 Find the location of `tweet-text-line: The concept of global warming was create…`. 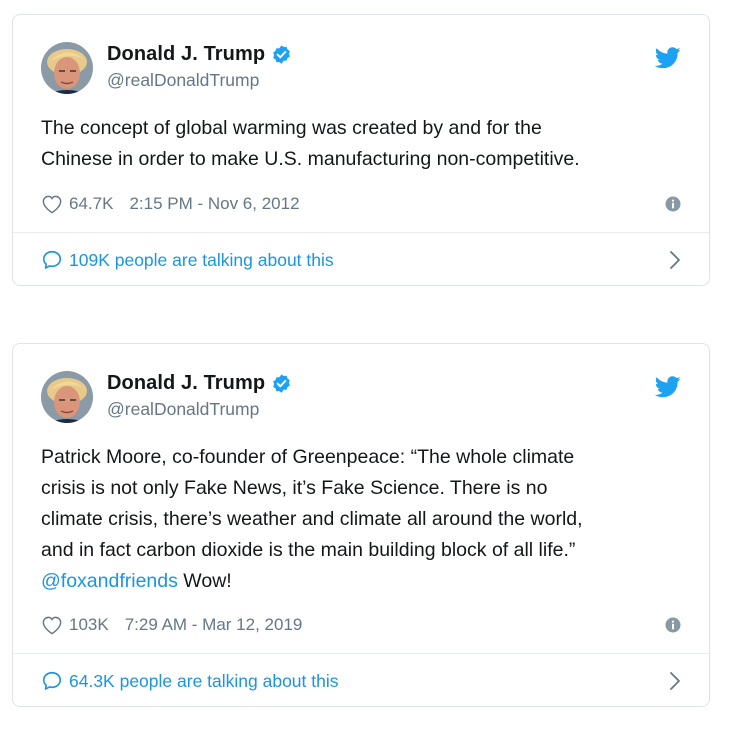

tweet-text-line: The concept of global warming was create… is located at coordinates (291, 128).